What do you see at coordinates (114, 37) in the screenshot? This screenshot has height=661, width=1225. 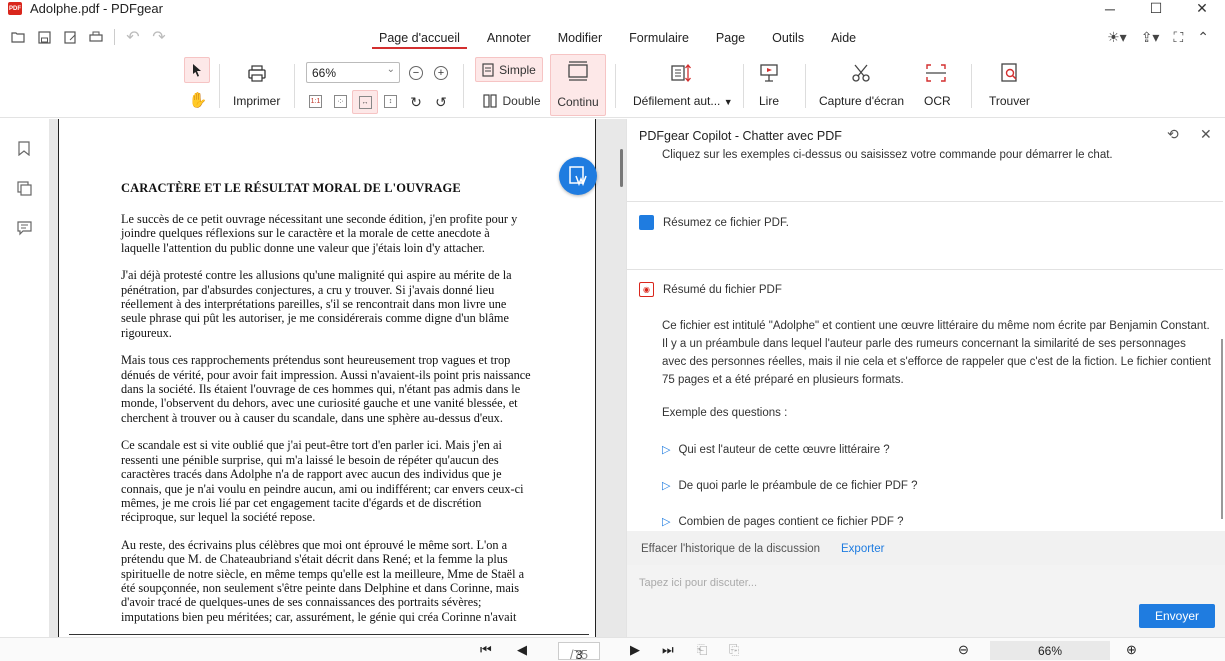 I see `quick-access-divider` at bounding box center [114, 37].